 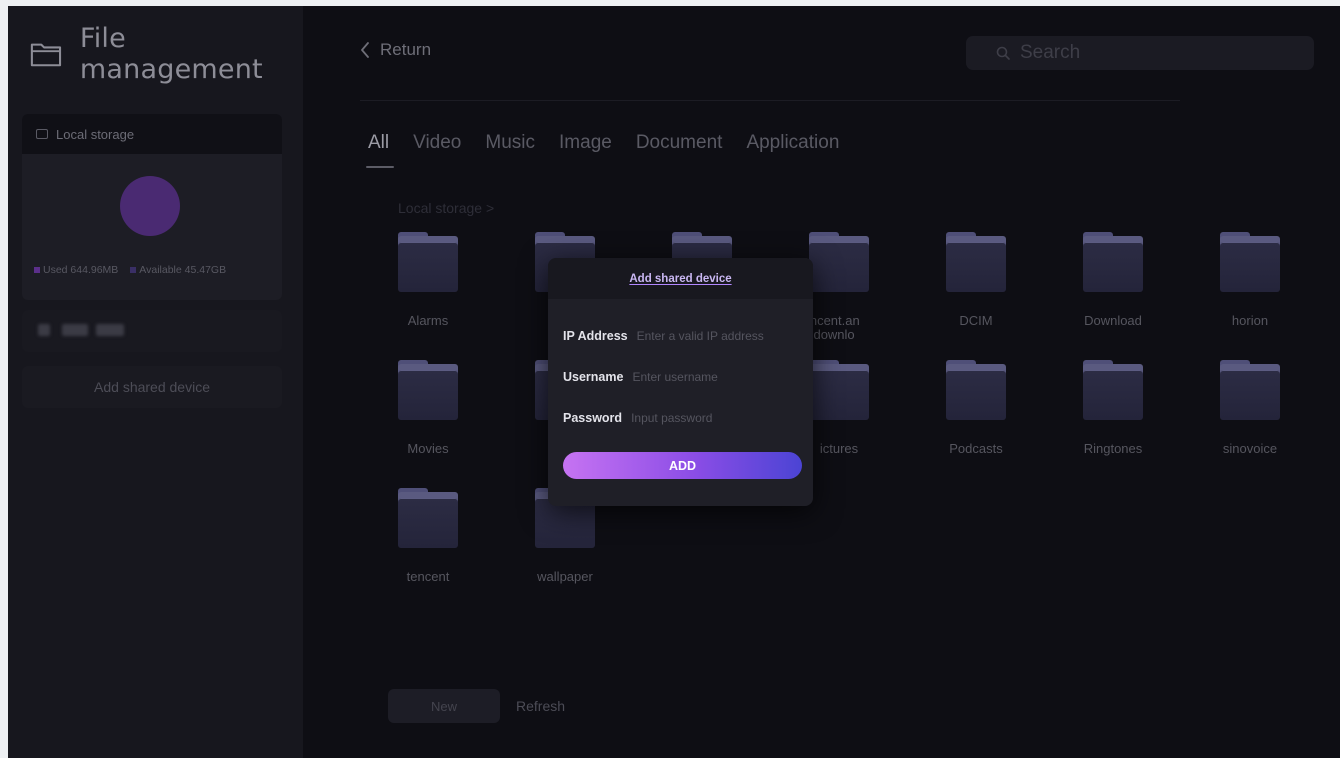 What do you see at coordinates (428, 576) in the screenshot?
I see `folder-name: tencent` at bounding box center [428, 576].